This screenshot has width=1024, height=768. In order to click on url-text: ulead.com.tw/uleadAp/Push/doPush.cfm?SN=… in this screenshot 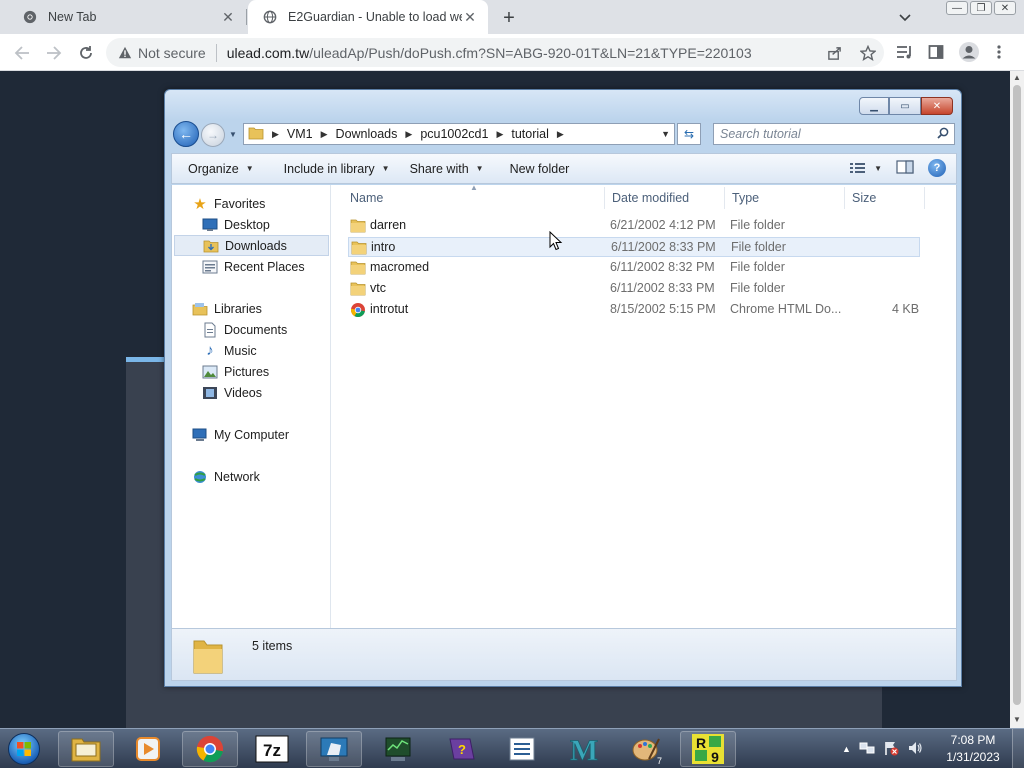, I will do `click(489, 53)`.